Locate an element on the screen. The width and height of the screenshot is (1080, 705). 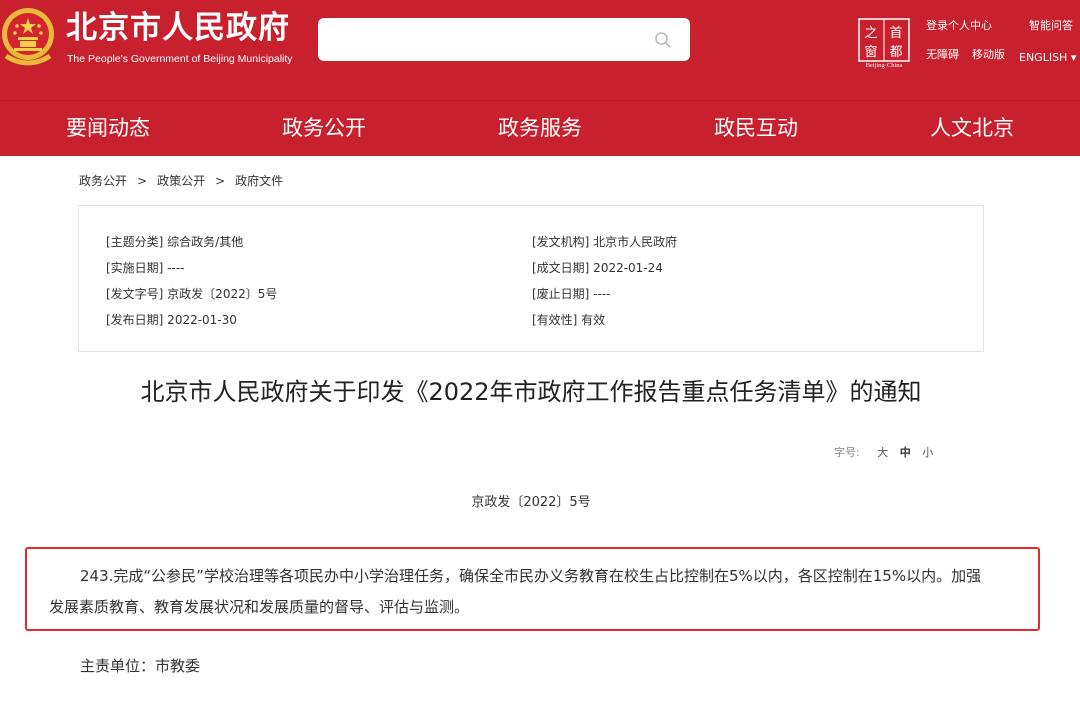
font-medium-button: 中 is located at coordinates (905, 452).